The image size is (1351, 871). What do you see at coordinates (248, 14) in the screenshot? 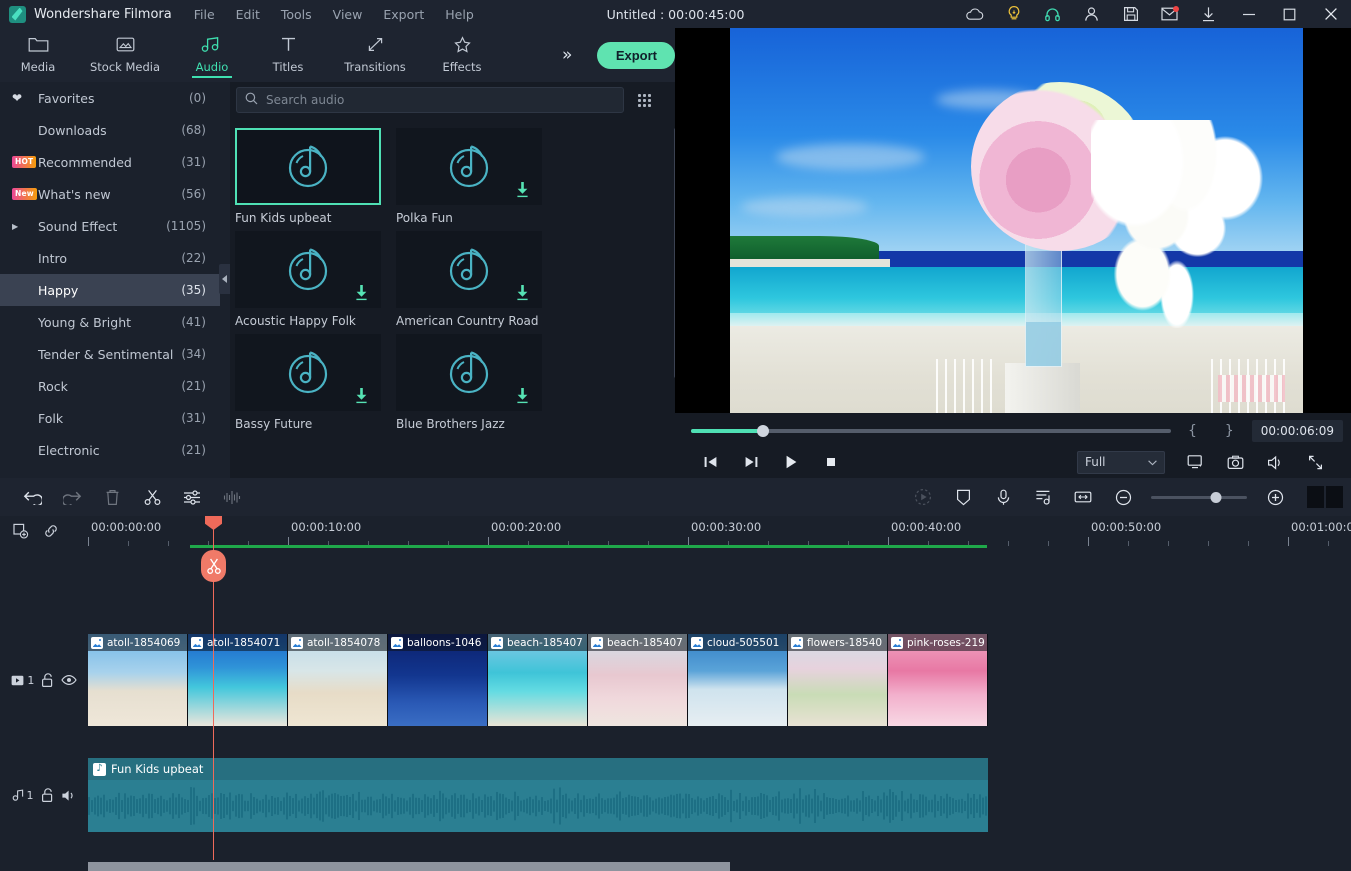
I see `menu-item-edit: Edit` at bounding box center [248, 14].